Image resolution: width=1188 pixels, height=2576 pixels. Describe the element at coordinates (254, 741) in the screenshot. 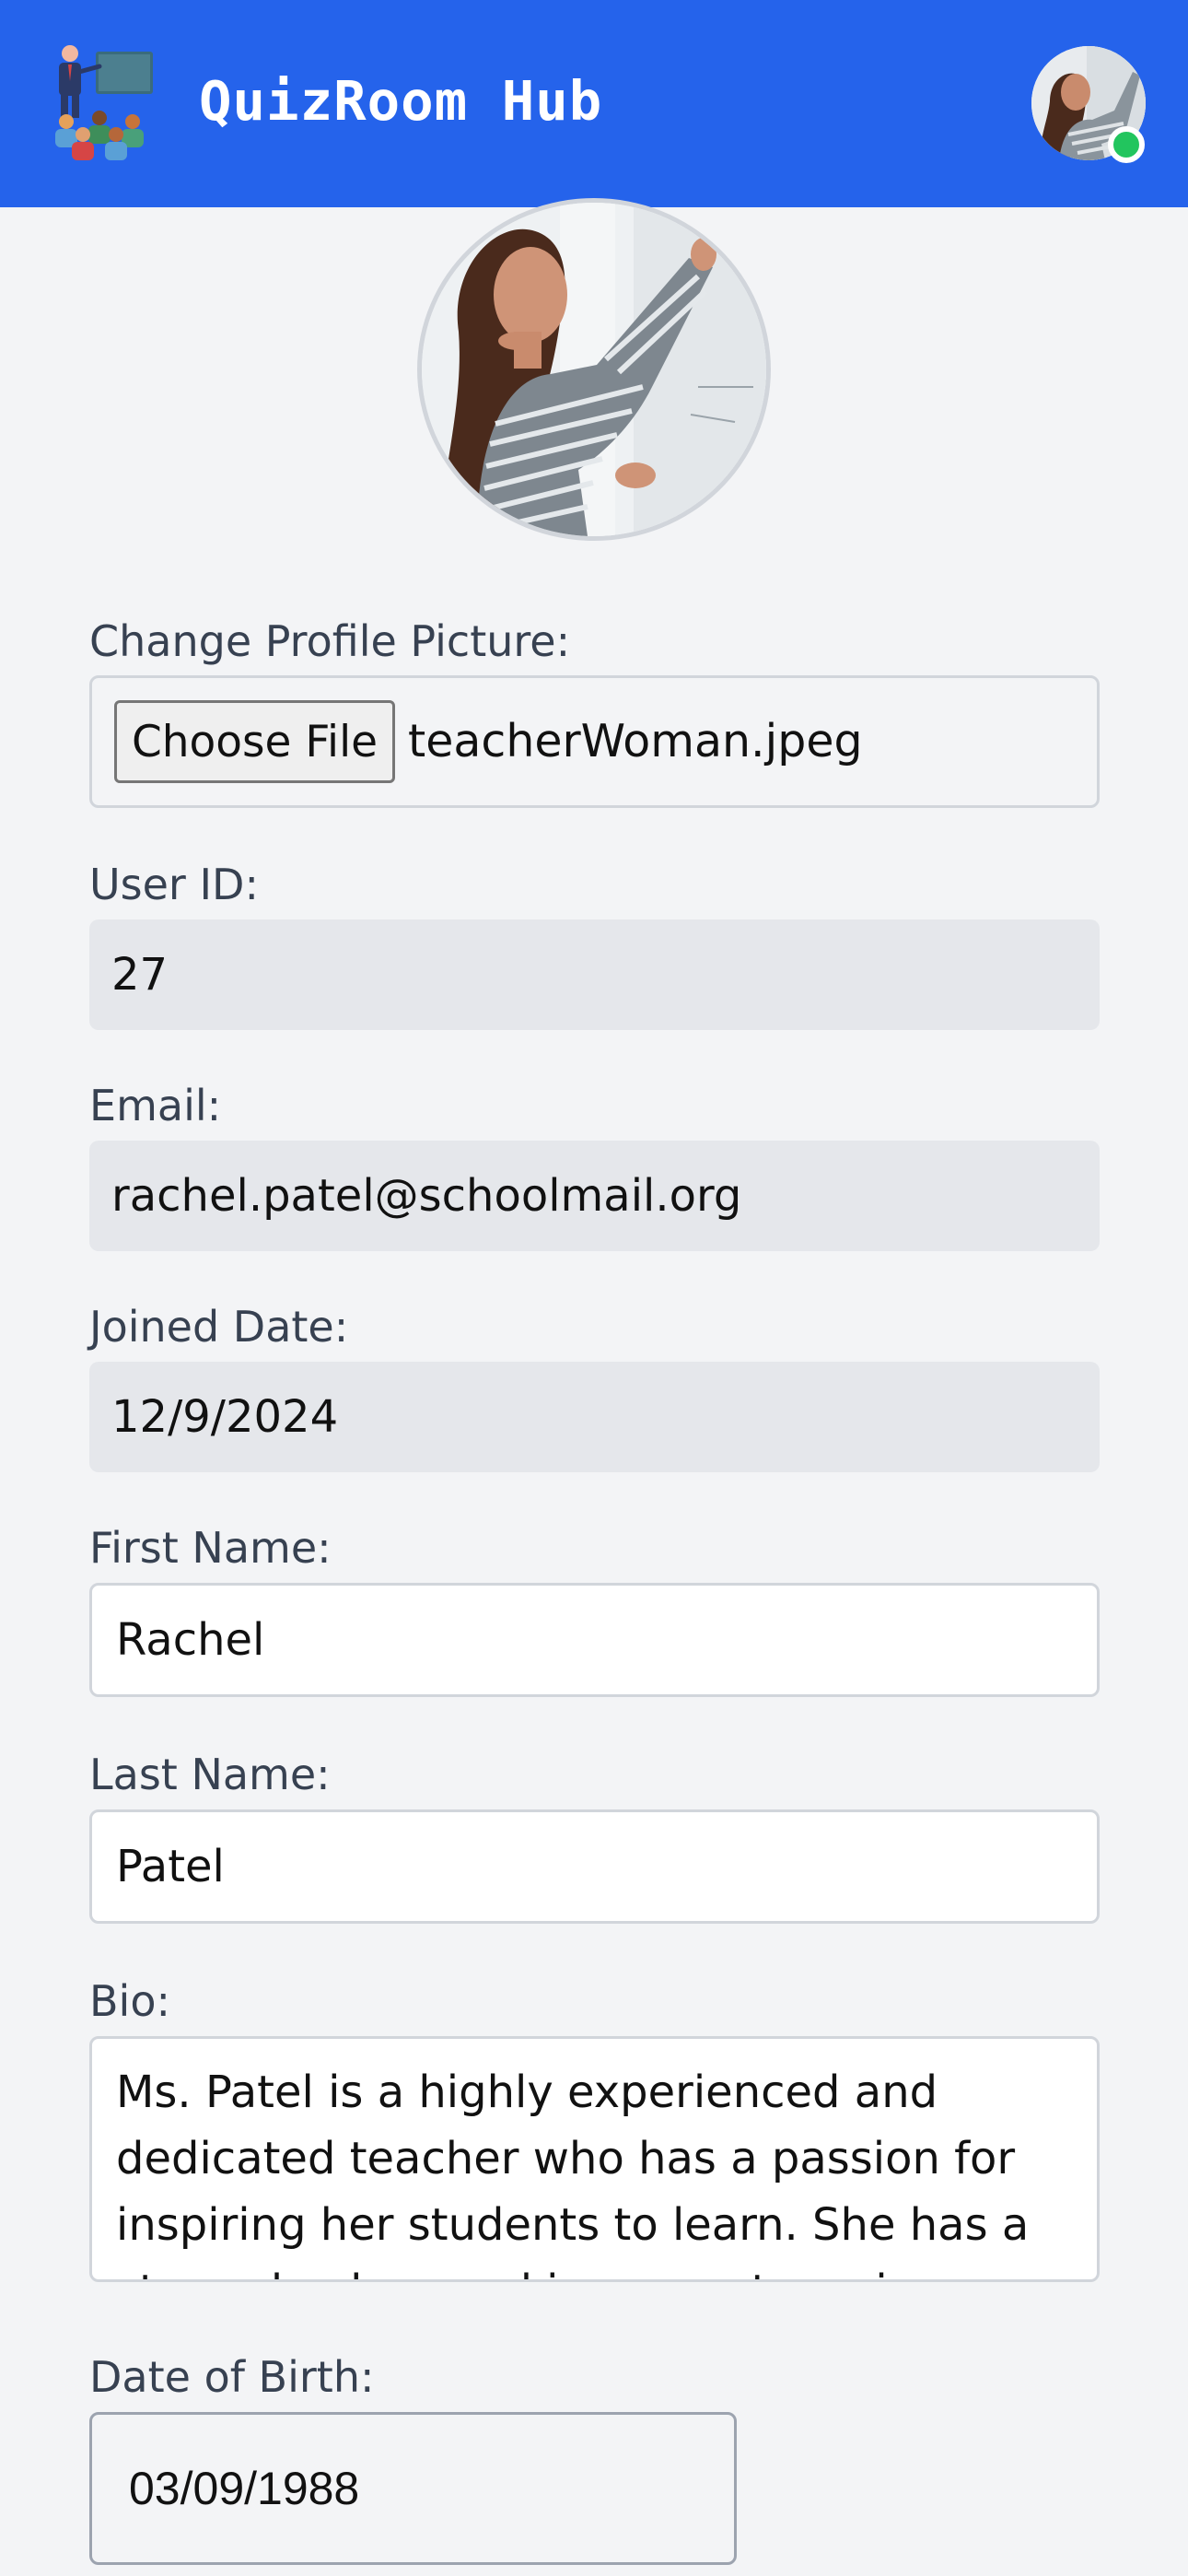

I see `choose-file-button: Choose File` at that location.